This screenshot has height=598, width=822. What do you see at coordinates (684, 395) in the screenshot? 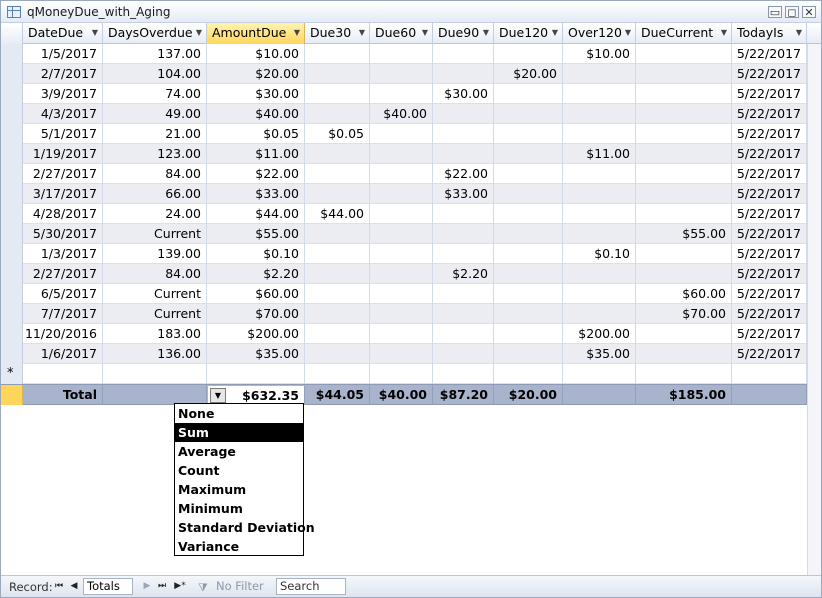
I see `totals-cell: $185.00` at bounding box center [684, 395].